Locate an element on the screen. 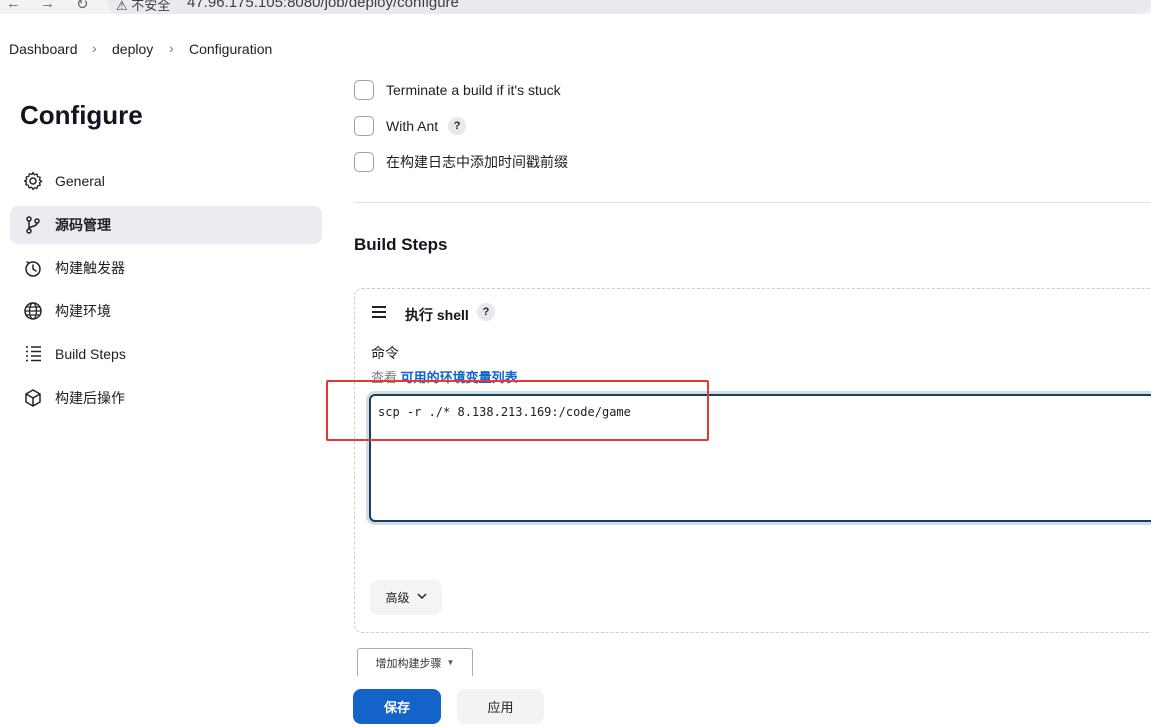 This screenshot has width=1151, height=727. page-title: Configure is located at coordinates (81, 115).